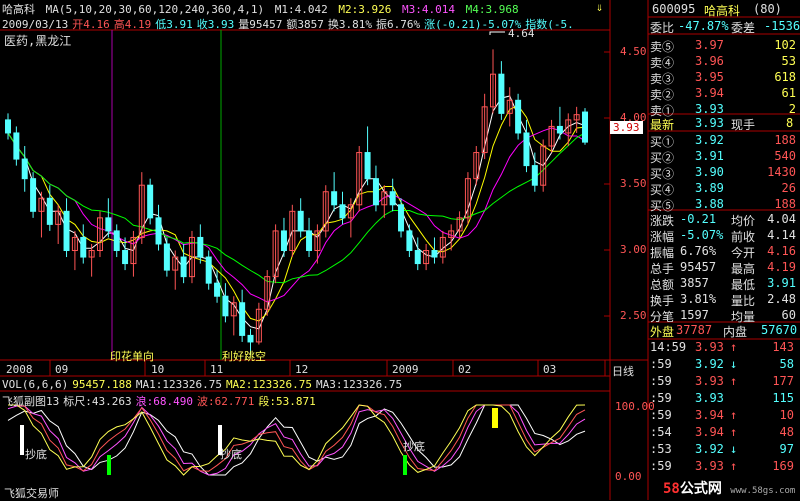  What do you see at coordinates (723, 251) in the screenshot?
I see `stat-row: 振幅 6.76% 今开 4.16` at bounding box center [723, 251].